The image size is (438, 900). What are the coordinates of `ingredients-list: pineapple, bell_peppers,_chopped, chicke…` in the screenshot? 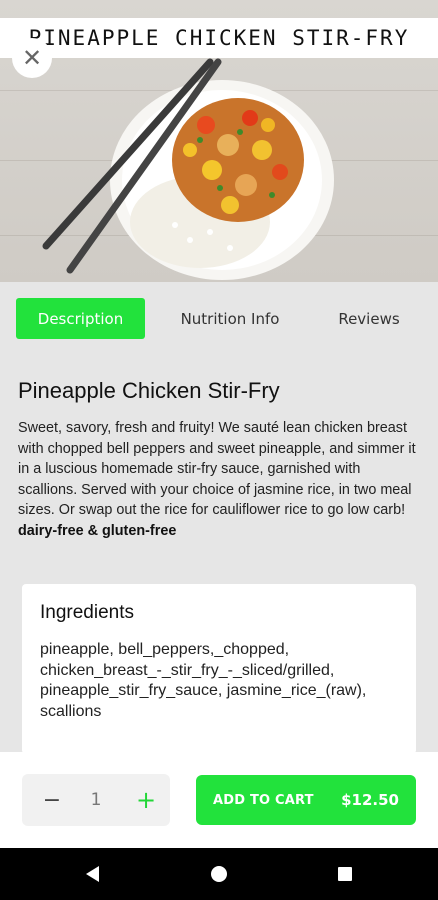 It's located at (203, 680).